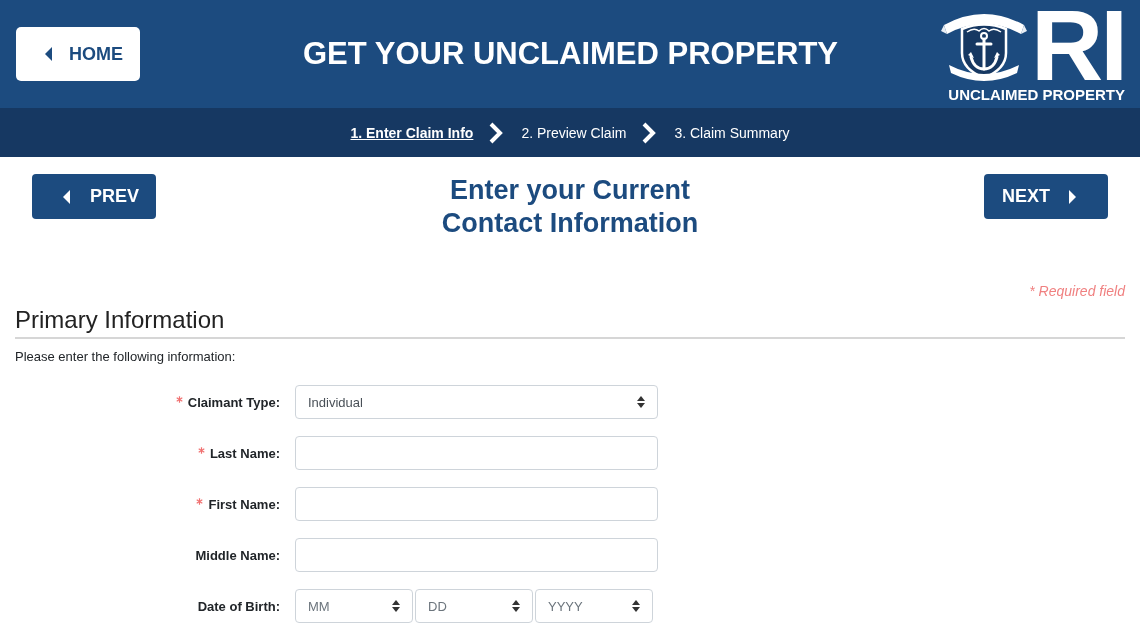  Describe the element at coordinates (1046, 196) in the screenshot. I see `next-button: NEXT` at that location.